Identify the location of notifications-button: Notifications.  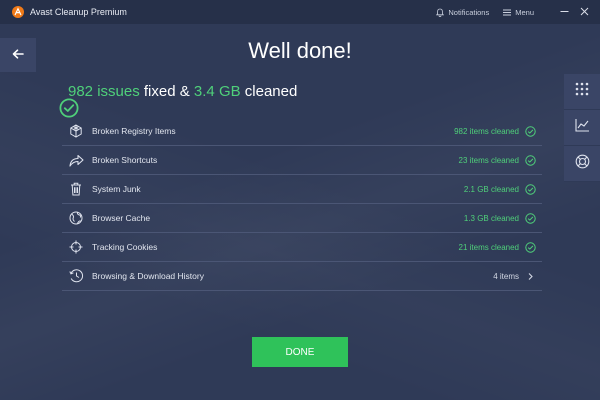
(462, 12).